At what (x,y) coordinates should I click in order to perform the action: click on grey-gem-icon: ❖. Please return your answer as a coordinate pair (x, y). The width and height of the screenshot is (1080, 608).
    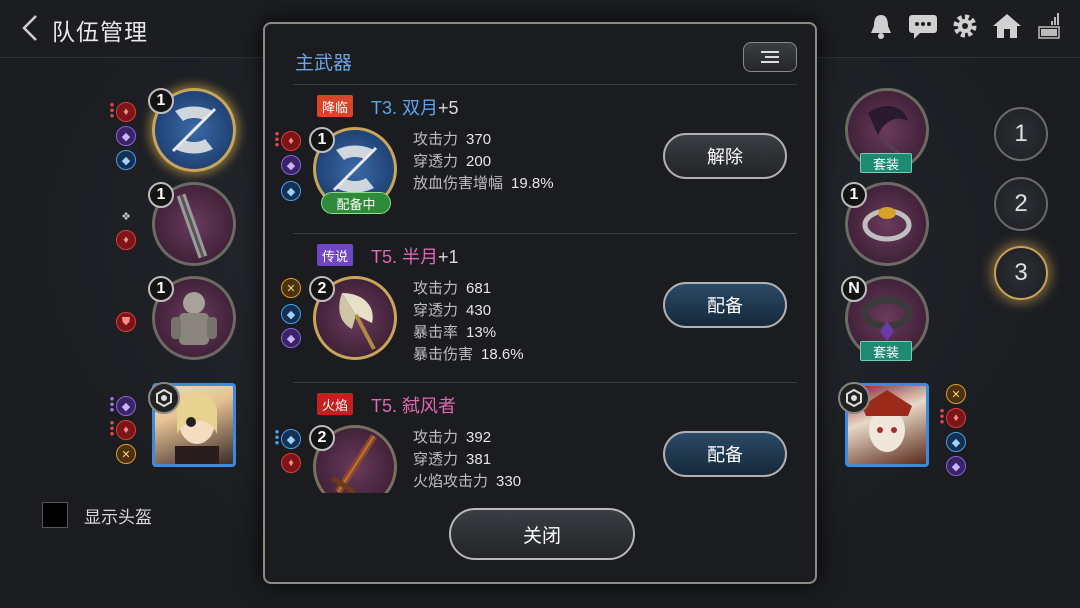
    Looking at the image, I should click on (126, 216).